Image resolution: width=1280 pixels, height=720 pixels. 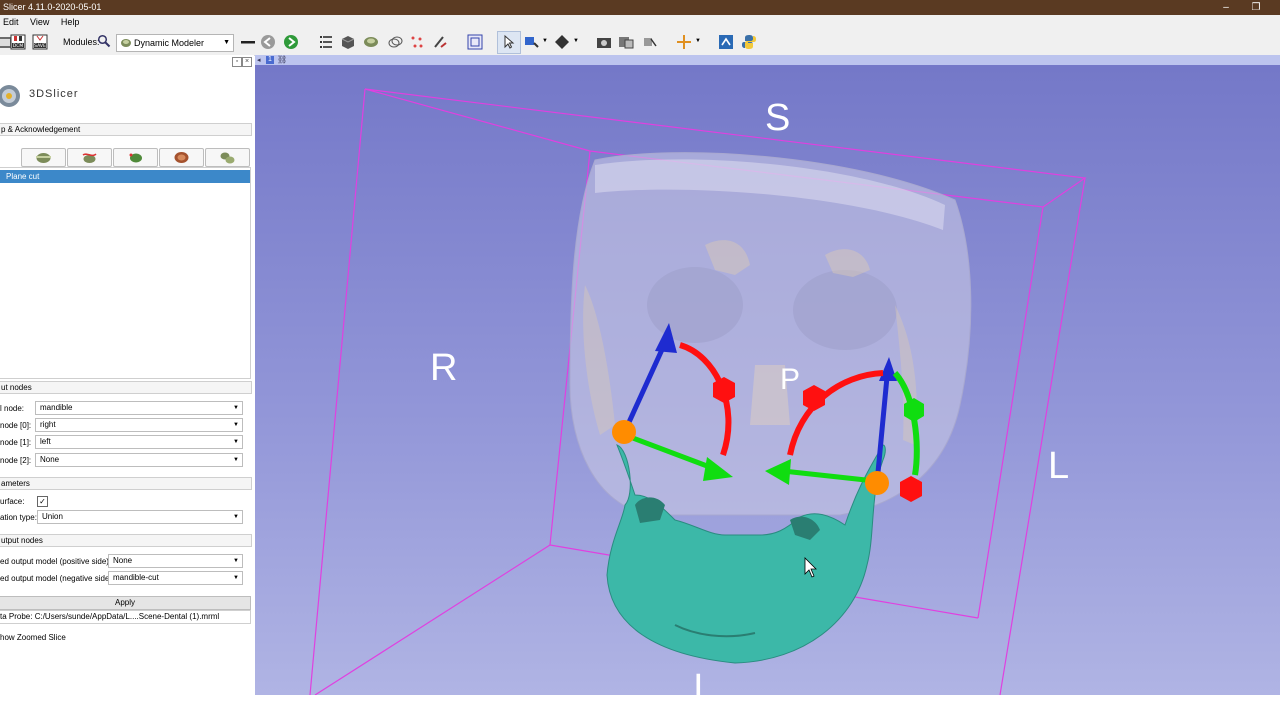 I want to click on positive-output-value: None, so click(x=123, y=560).